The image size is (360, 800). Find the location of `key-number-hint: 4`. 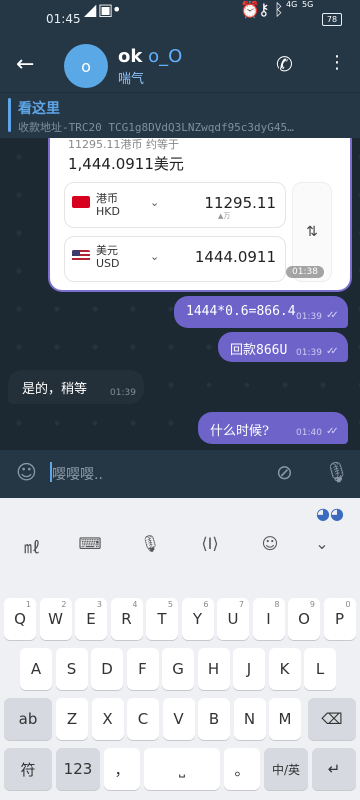

key-number-hint: 4 is located at coordinates (135, 604).